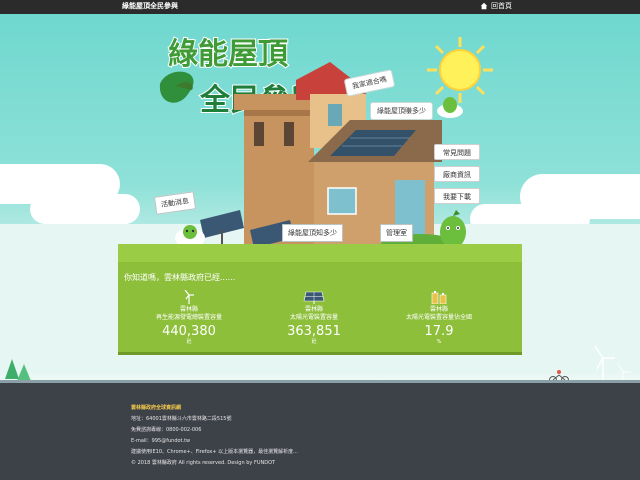 The width and height of the screenshot is (640, 480). What do you see at coordinates (501, 6) in the screenshot?
I see `home-link-label: 回首頁` at bounding box center [501, 6].